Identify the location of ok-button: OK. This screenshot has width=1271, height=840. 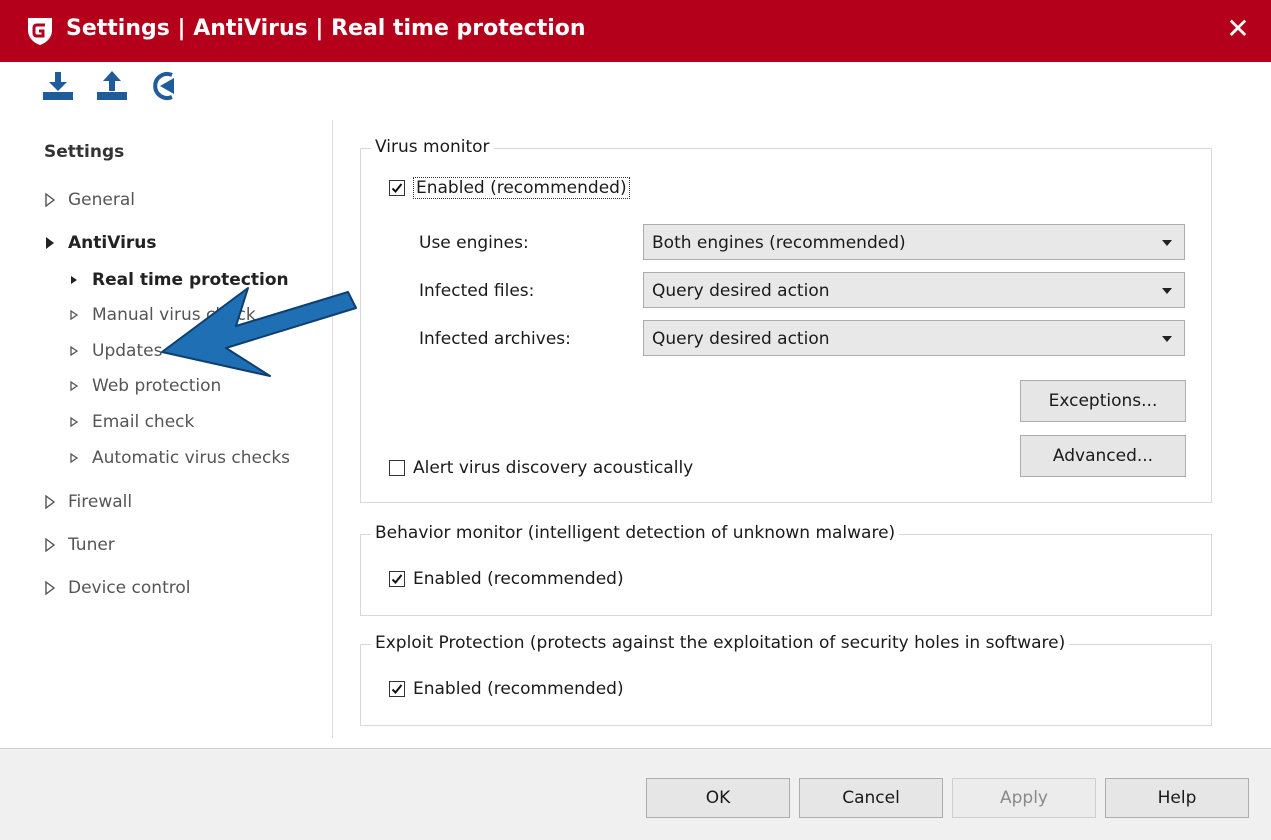
(718, 798).